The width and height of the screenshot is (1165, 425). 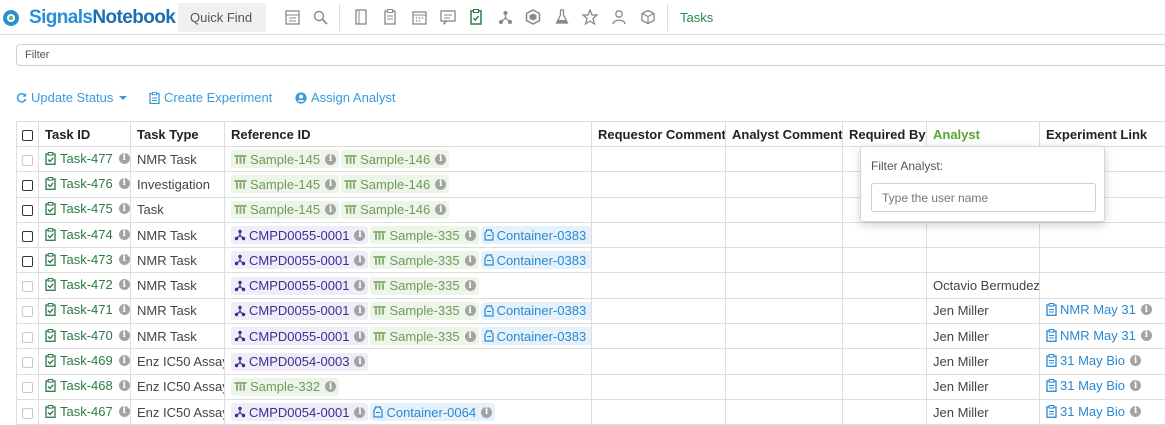 What do you see at coordinates (433, 412) in the screenshot?
I see `reference-chip-container: Container-0064 i` at bounding box center [433, 412].